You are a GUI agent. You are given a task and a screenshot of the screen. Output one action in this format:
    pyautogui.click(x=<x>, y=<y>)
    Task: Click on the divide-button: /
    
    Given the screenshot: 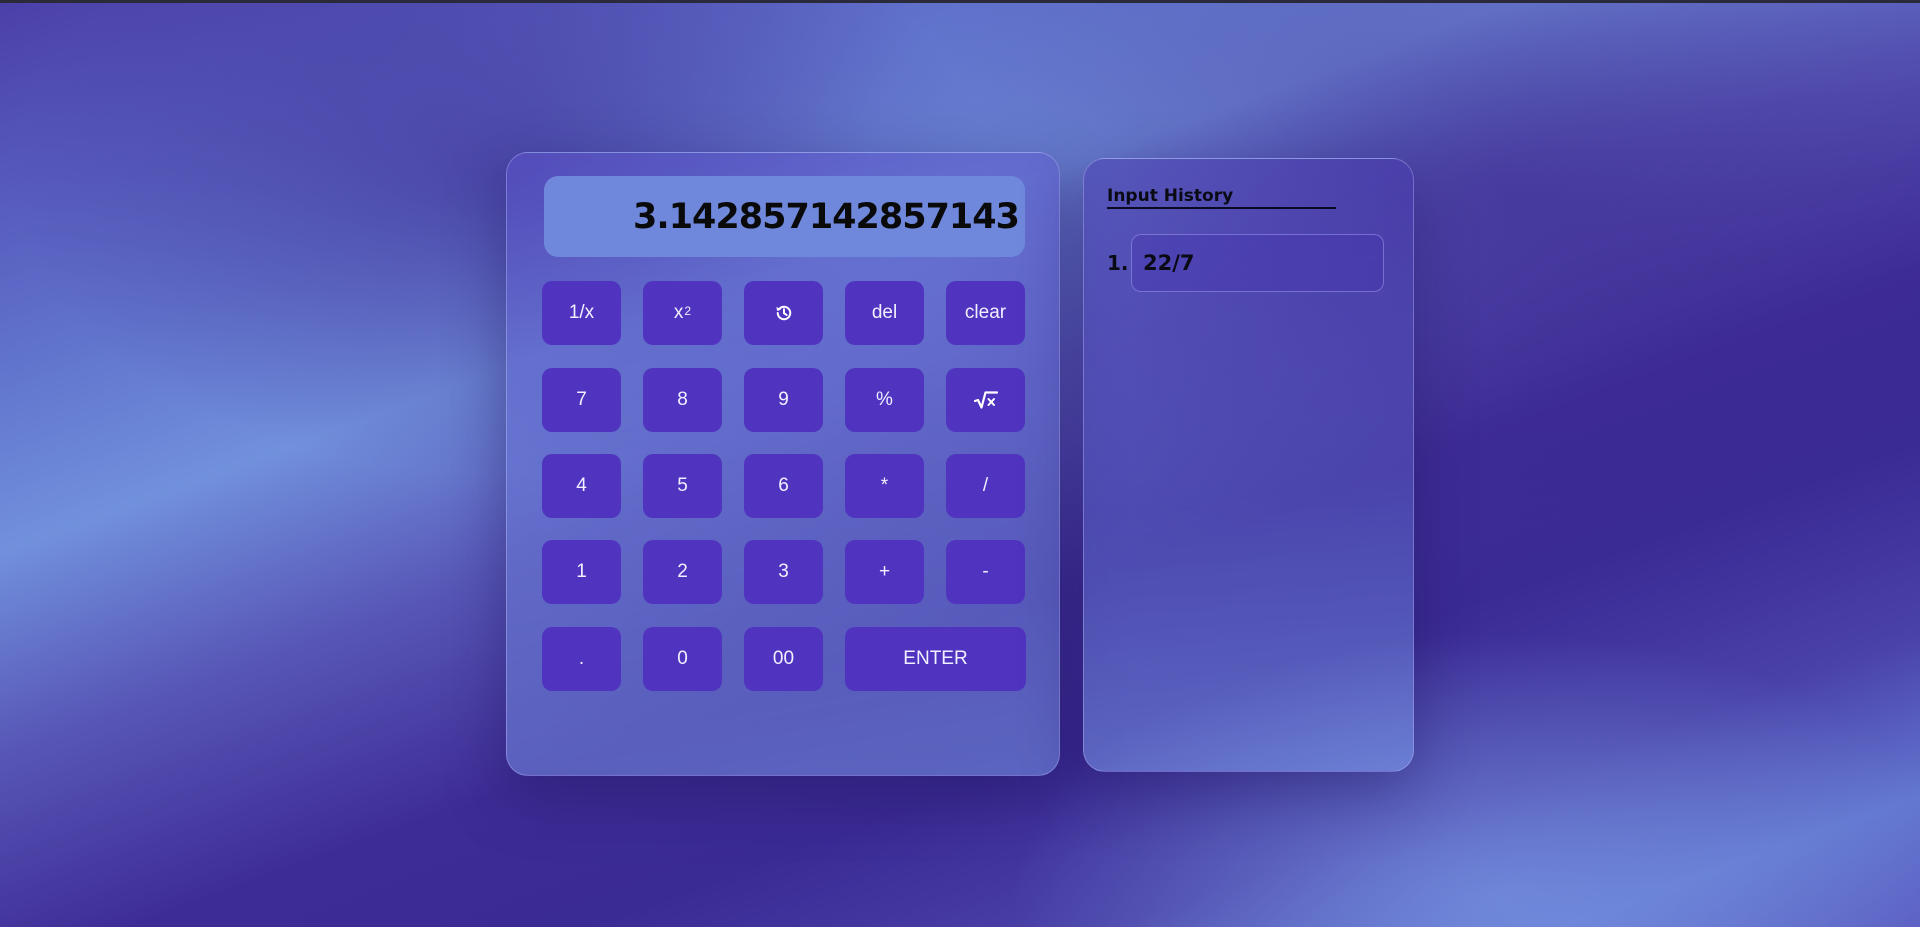 What is the action you would take?
    pyautogui.click(x=985, y=486)
    